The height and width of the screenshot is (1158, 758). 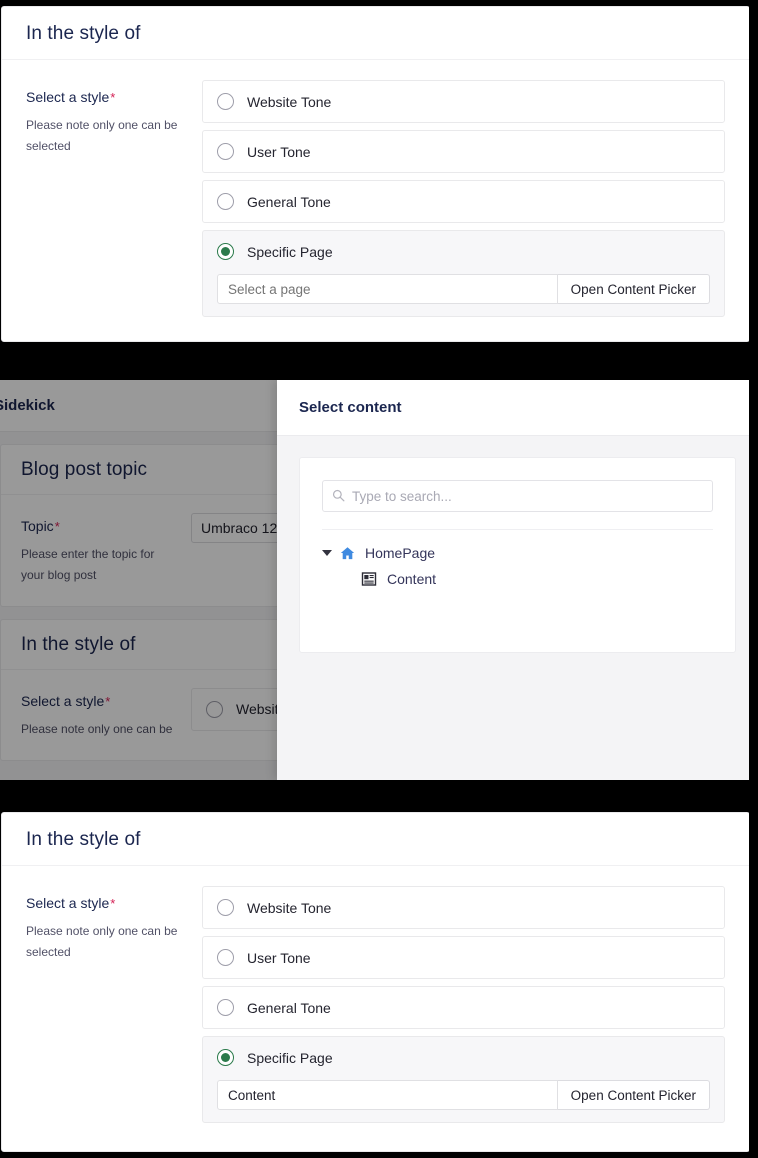 What do you see at coordinates (97, 728) in the screenshot?
I see `property-description: Please note only one can be` at bounding box center [97, 728].